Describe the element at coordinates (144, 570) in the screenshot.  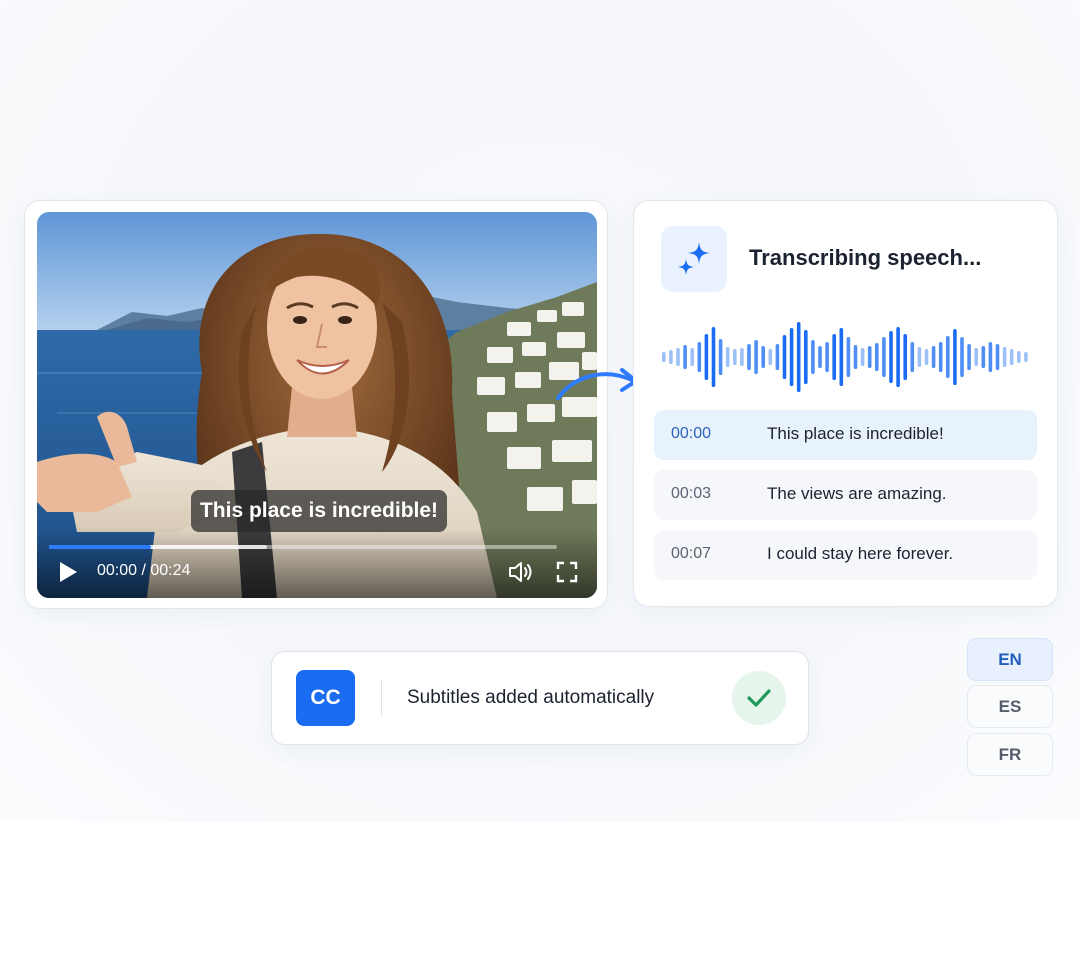
I see `time-readout: 00:00 / 00:24` at that location.